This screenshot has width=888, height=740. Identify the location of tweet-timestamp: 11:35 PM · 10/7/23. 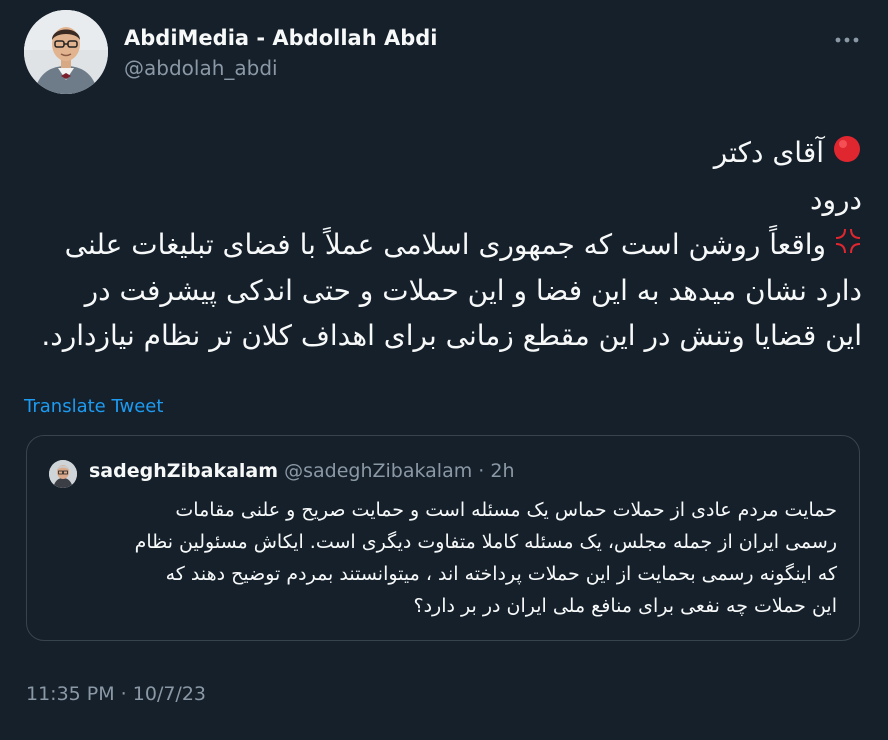
(116, 694).